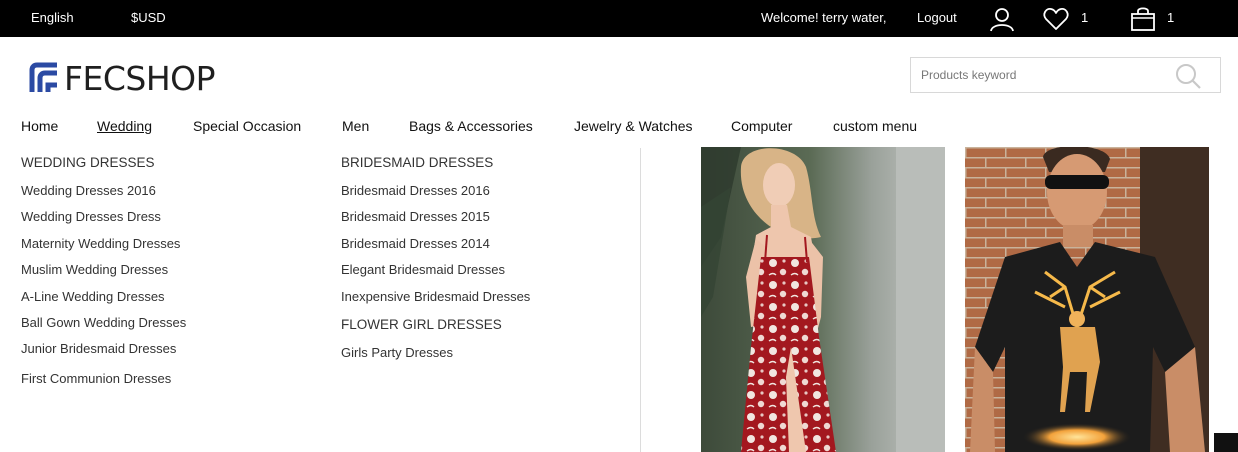 Image resolution: width=1238 pixels, height=452 pixels. I want to click on nav-item-jewelry-watches: Jewelry & Watches, so click(633, 126).